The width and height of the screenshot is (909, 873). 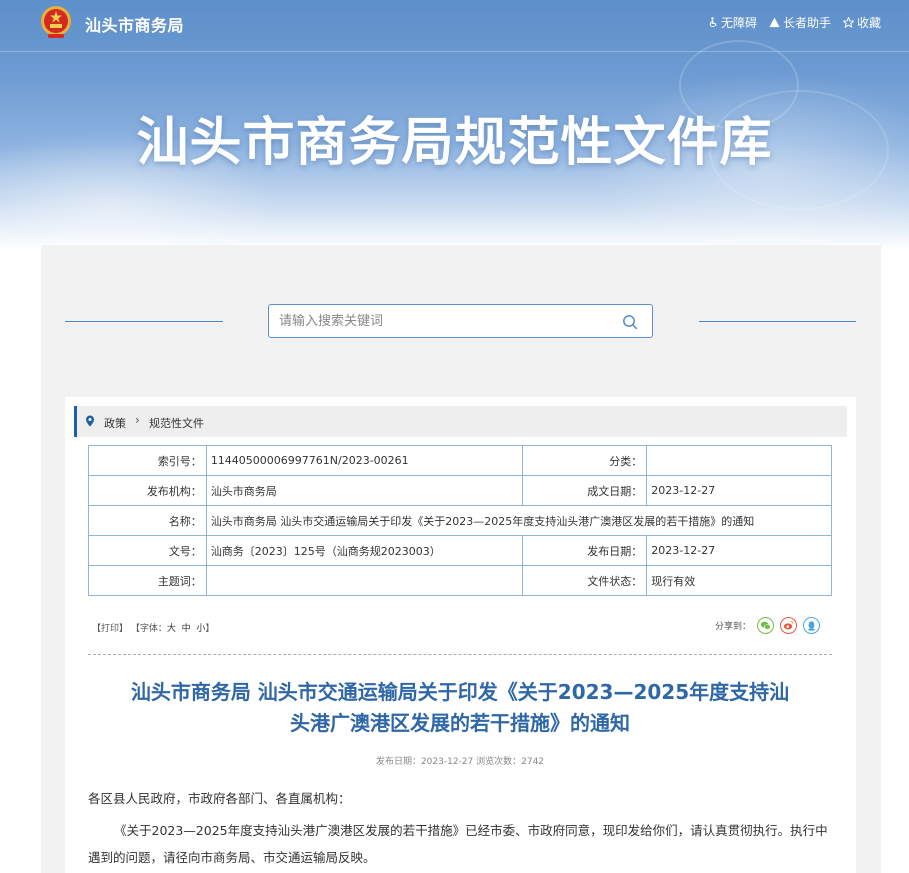 I want to click on favorite-label: 收藏, so click(x=868, y=23).